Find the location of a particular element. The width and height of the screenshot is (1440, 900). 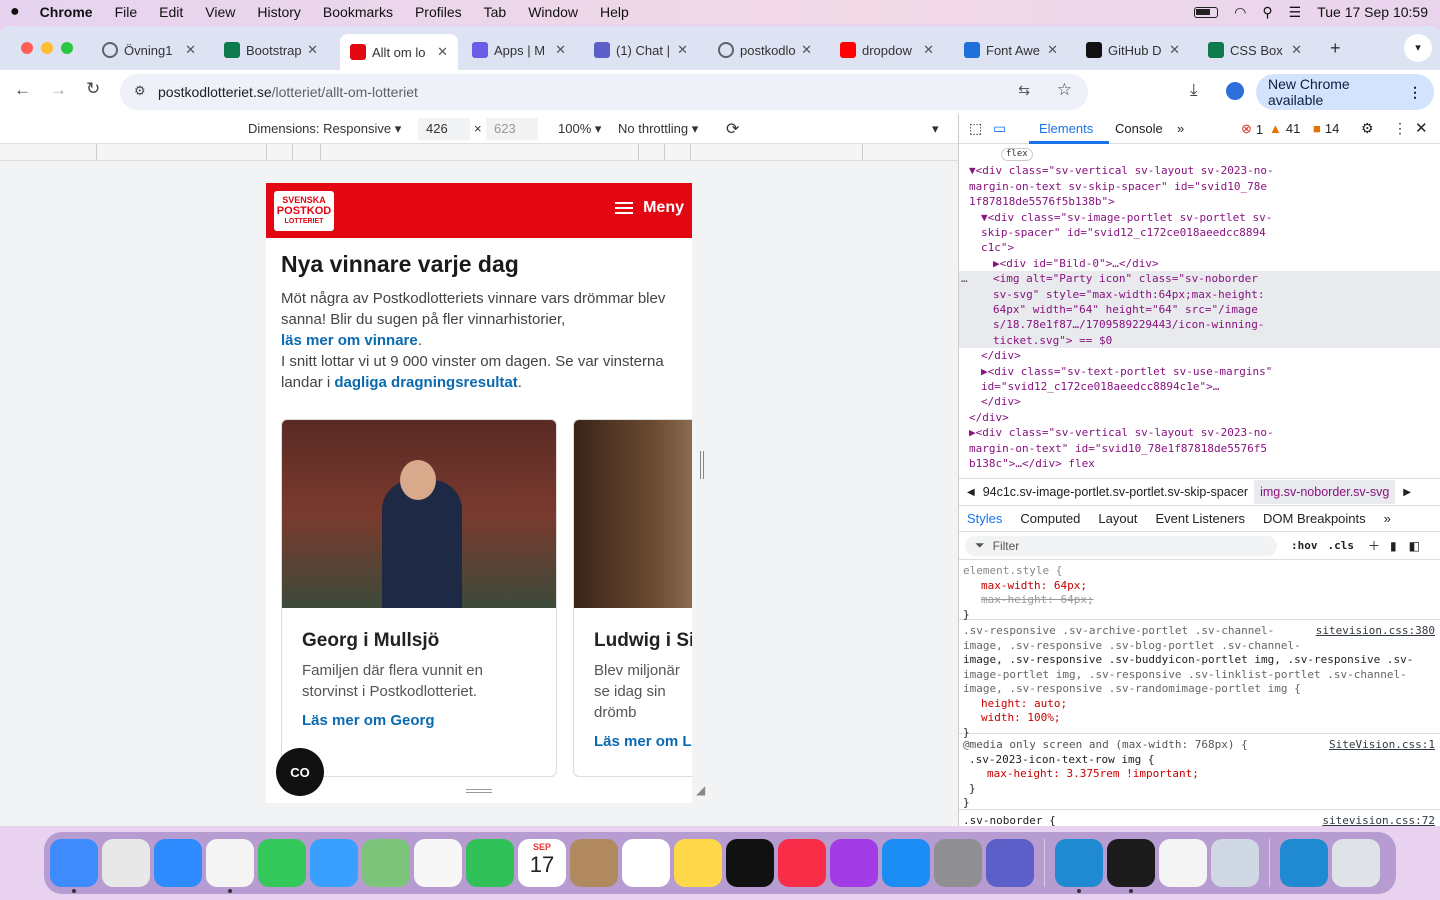

minimize-window-button is located at coordinates (47, 48).